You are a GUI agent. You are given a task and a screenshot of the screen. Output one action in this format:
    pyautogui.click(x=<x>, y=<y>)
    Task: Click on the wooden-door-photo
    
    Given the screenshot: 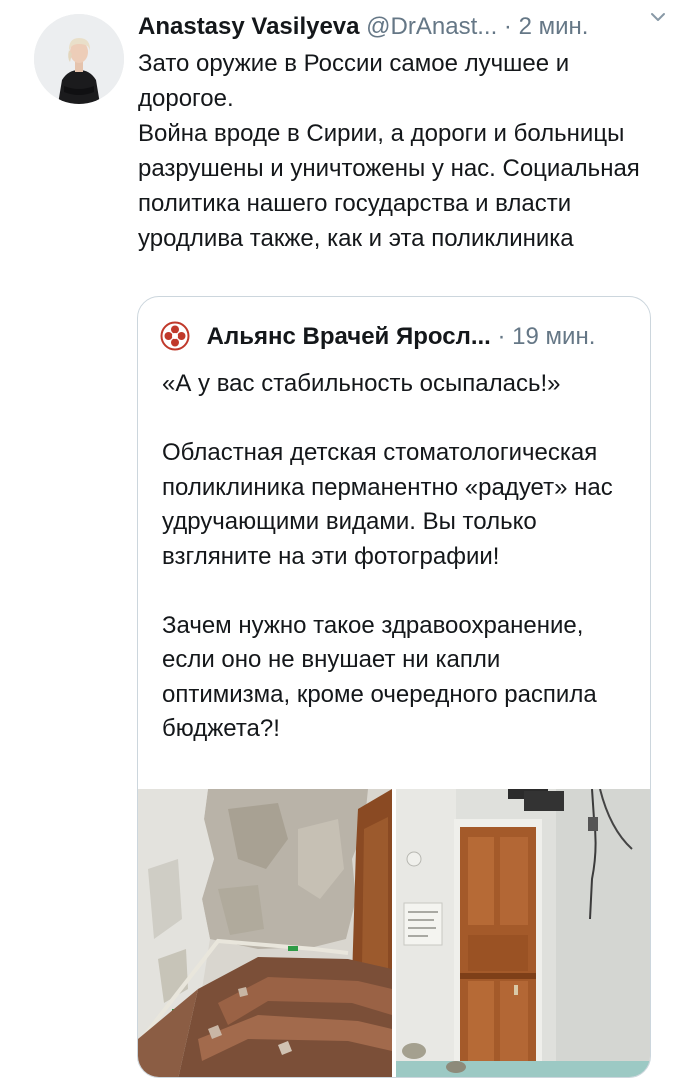 What is the action you would take?
    pyautogui.click(x=523, y=933)
    